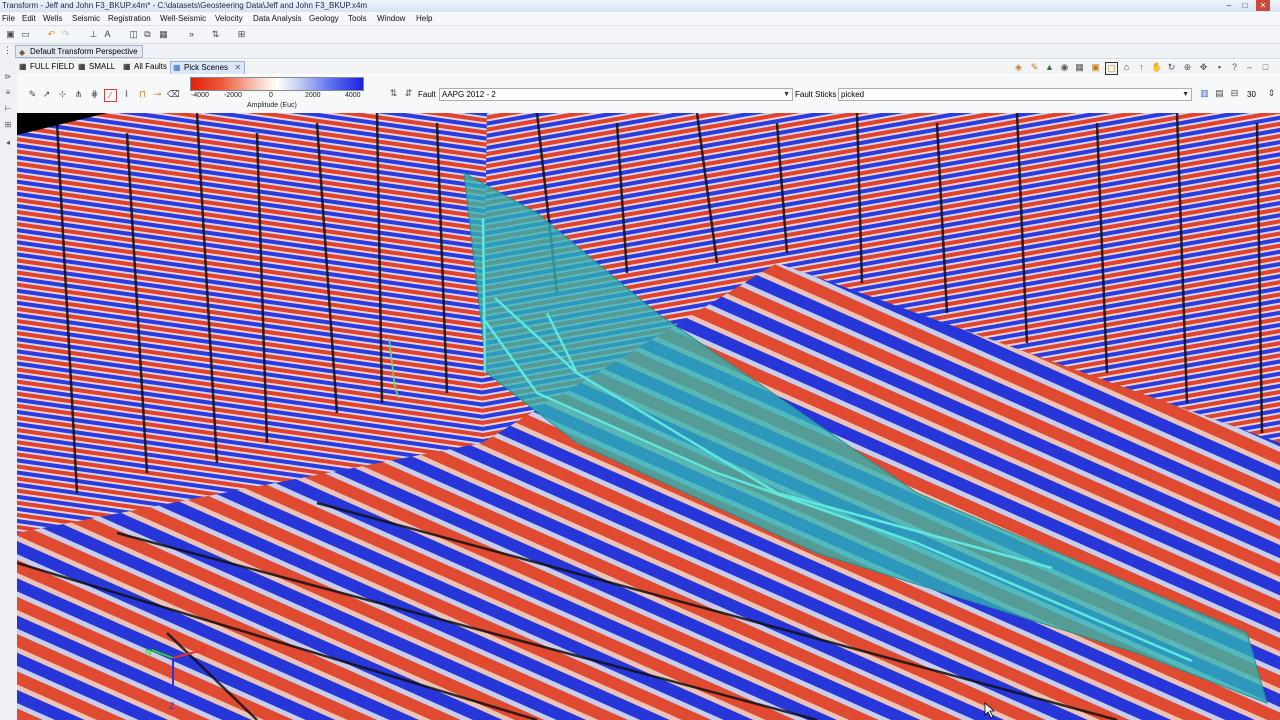 Image resolution: width=1280 pixels, height=720 pixels. What do you see at coordinates (52, 66) in the screenshot?
I see `tab-label: FULL FIELD` at bounding box center [52, 66].